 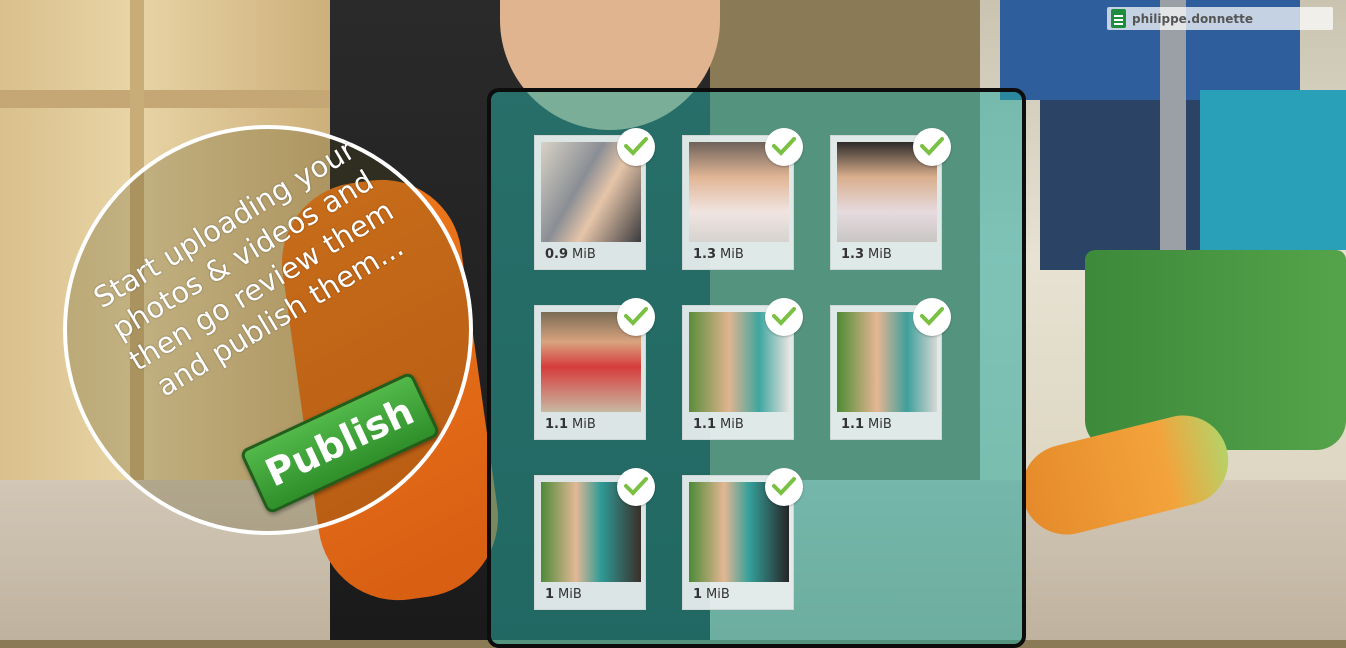 What do you see at coordinates (570, 254) in the screenshot?
I see `file-size: 0.9 MiB` at bounding box center [570, 254].